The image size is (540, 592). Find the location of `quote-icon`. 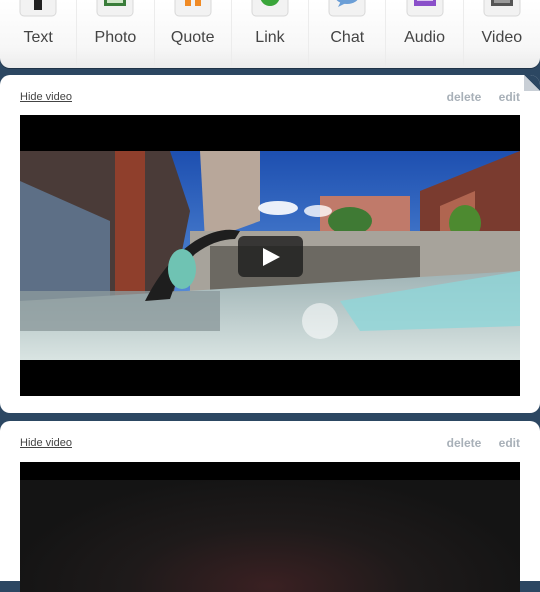

quote-icon is located at coordinates (193, 10).